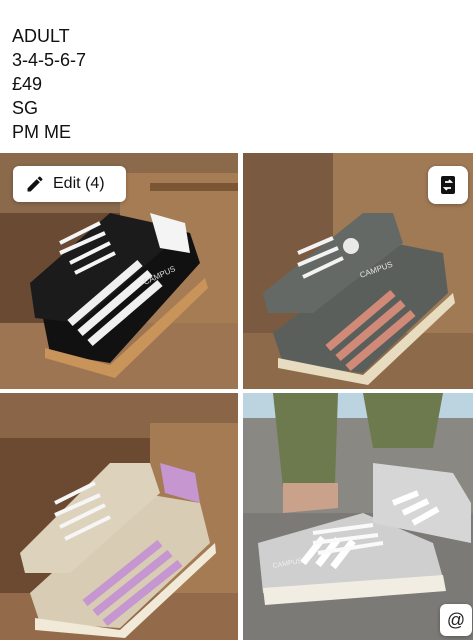 The height and width of the screenshot is (640, 473). I want to click on caption-line-price: £49, so click(27, 84).